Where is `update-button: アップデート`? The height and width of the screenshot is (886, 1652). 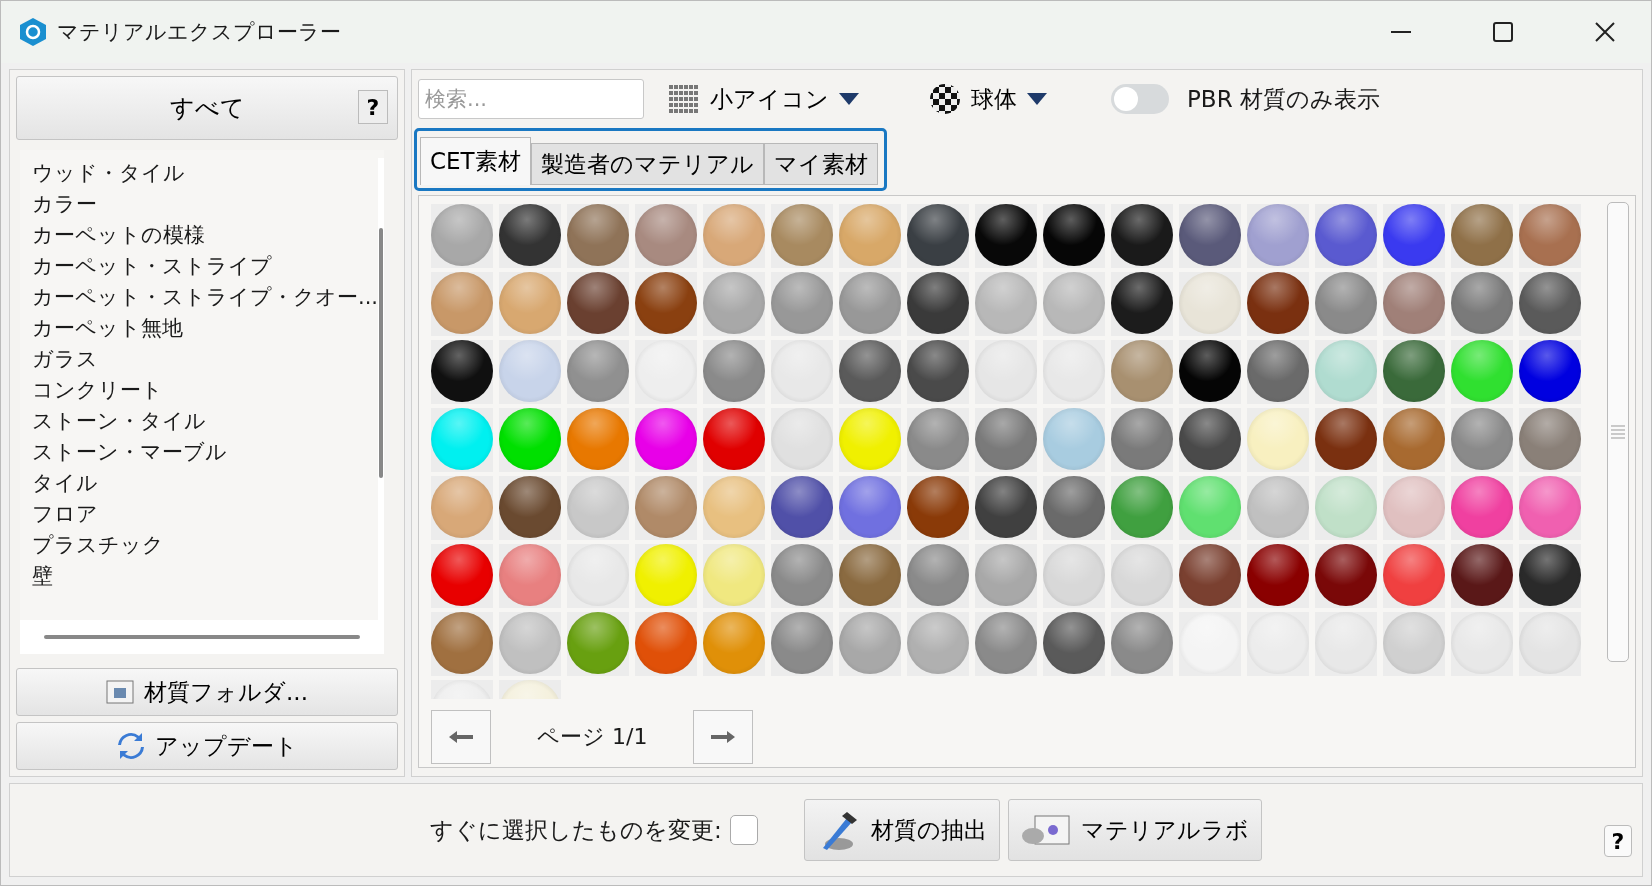 update-button: アップデート is located at coordinates (207, 746).